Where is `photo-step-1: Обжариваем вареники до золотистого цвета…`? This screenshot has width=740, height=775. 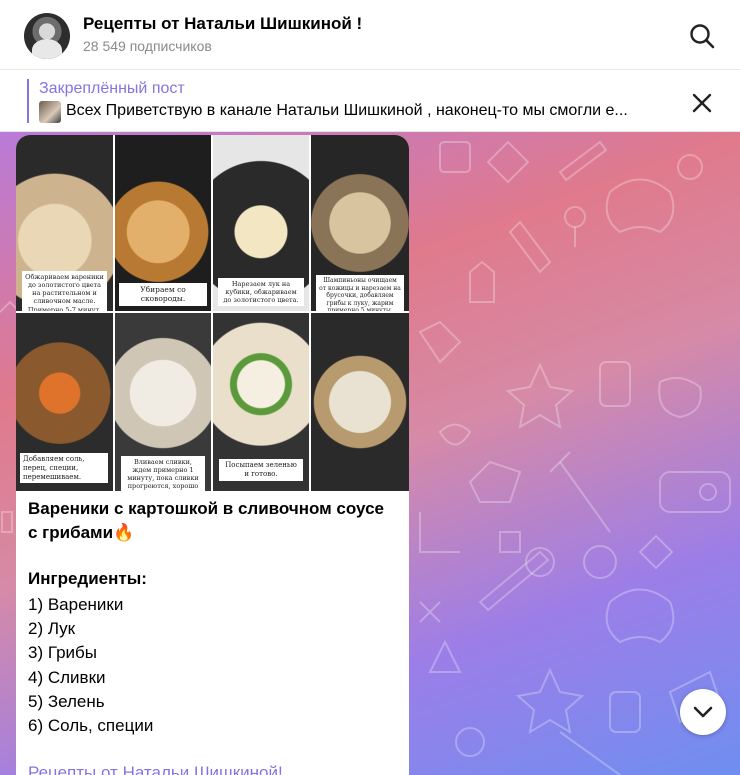 photo-step-1: Обжариваем вареники до золотистого цвета… is located at coordinates (64, 223).